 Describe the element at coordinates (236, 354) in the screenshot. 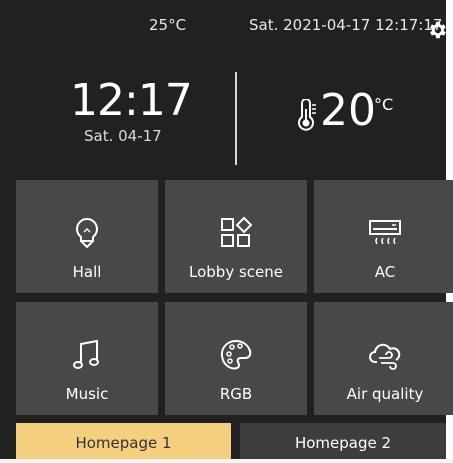

I see `palette-icon` at that location.